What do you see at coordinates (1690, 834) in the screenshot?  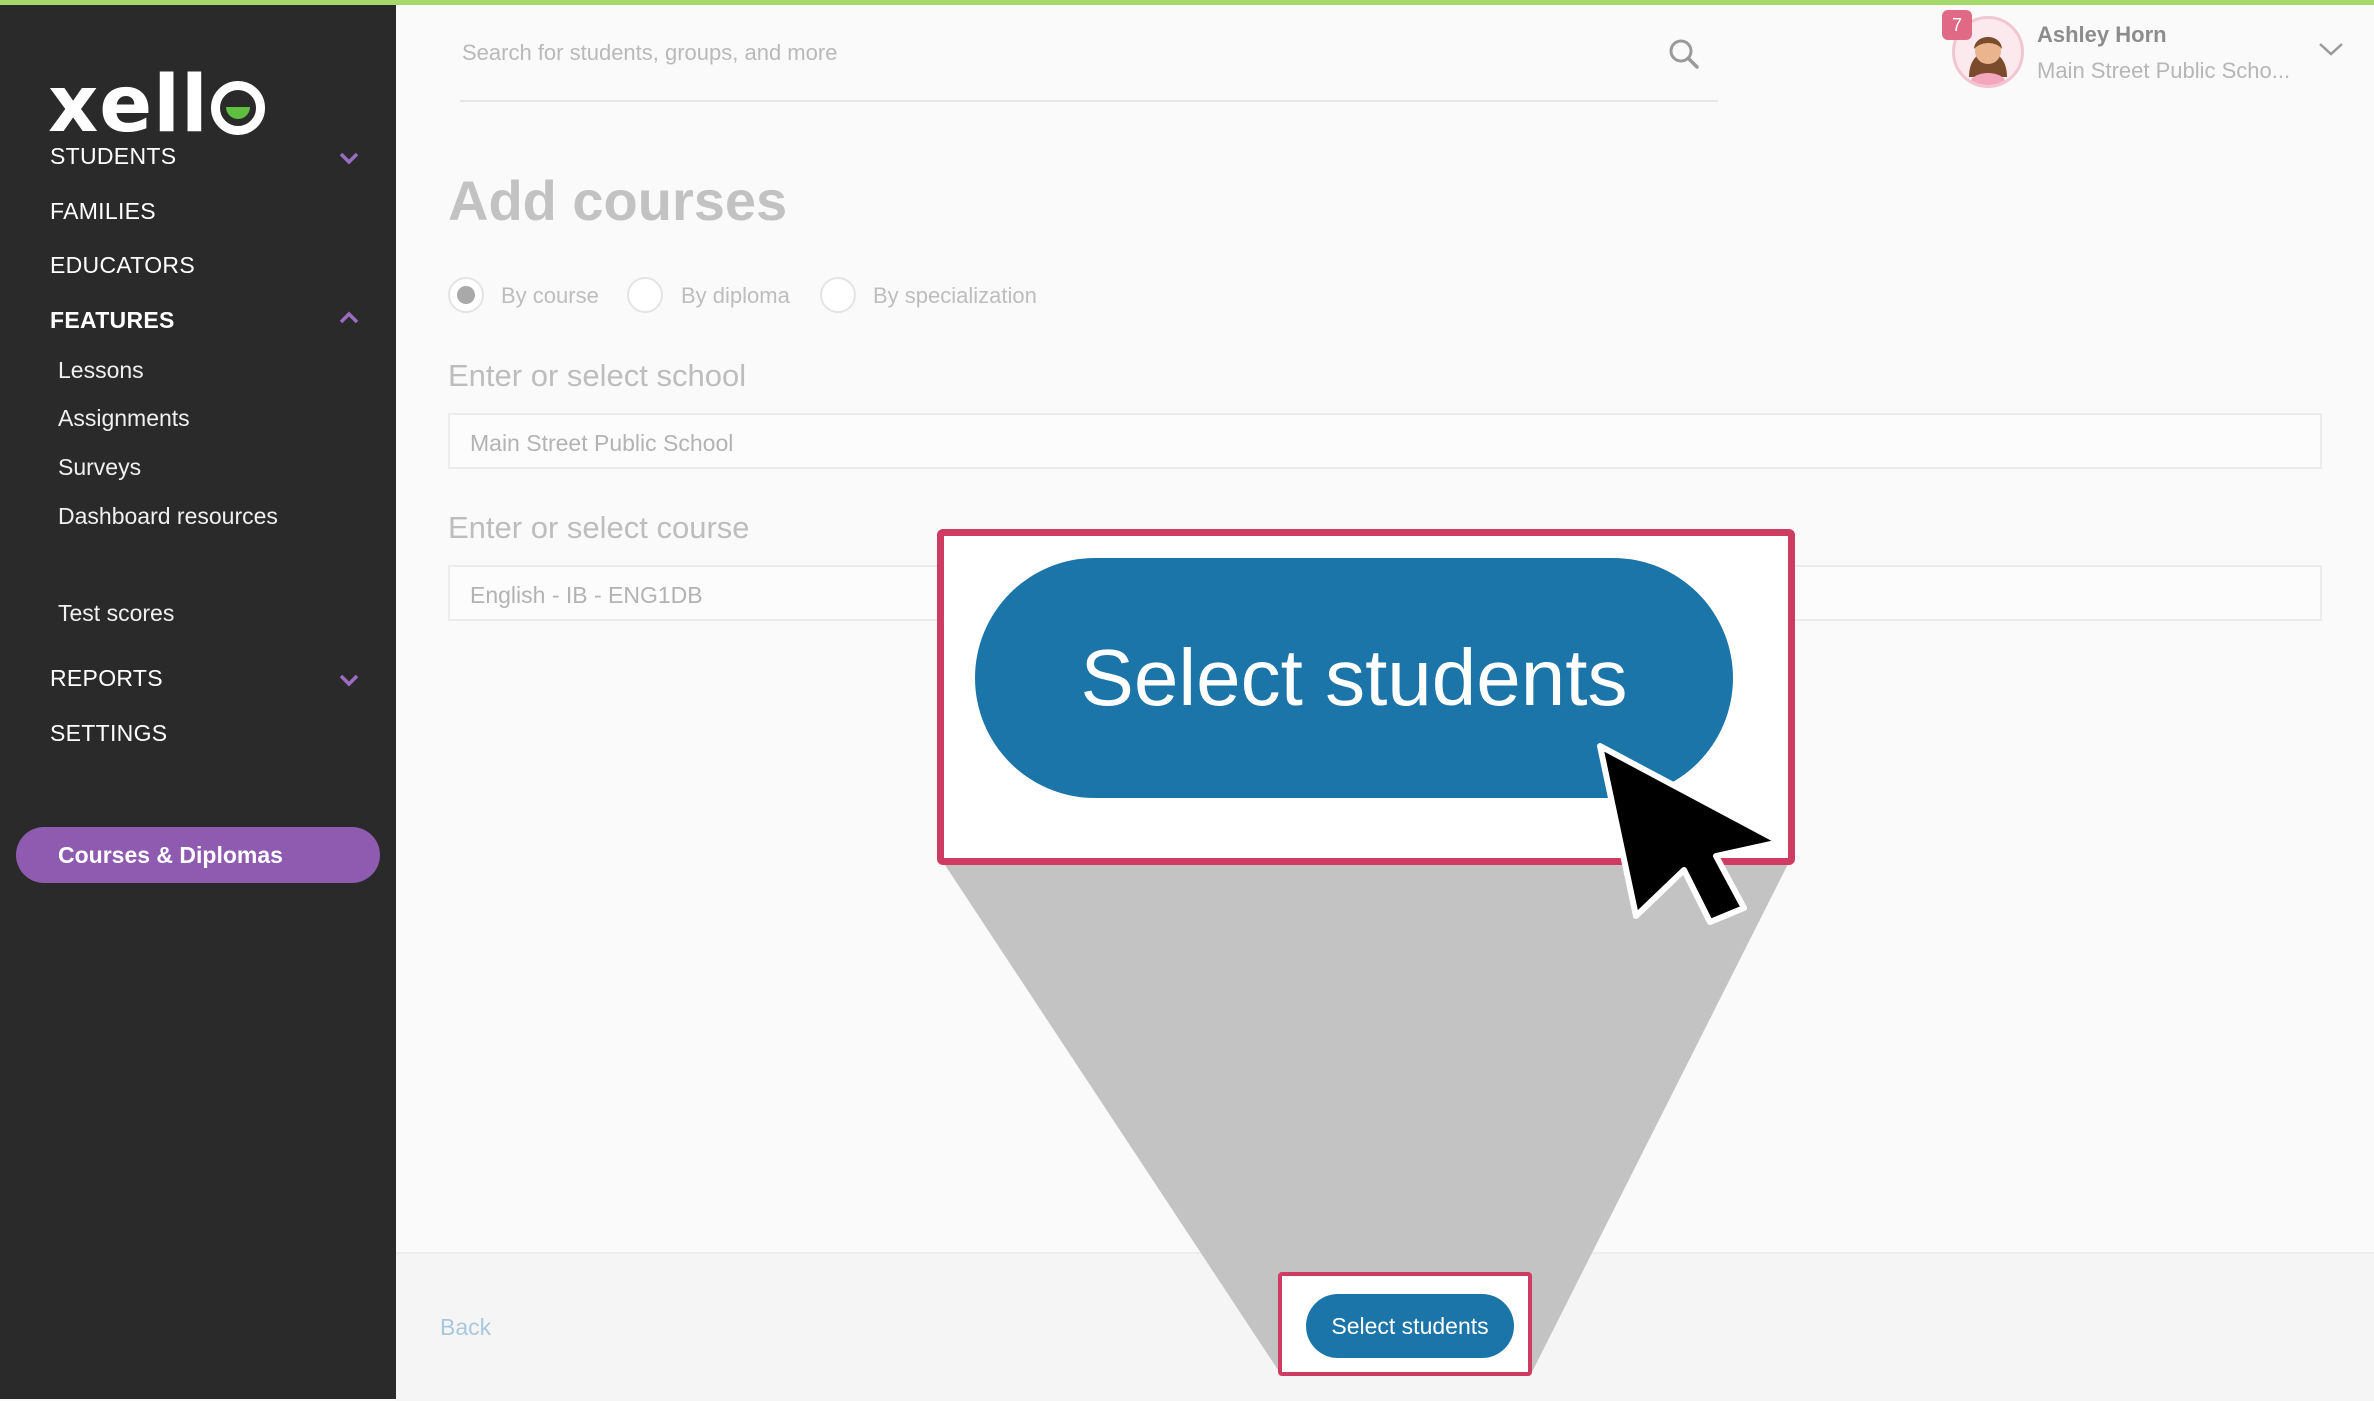 I see `mouse-cursor-icon` at bounding box center [1690, 834].